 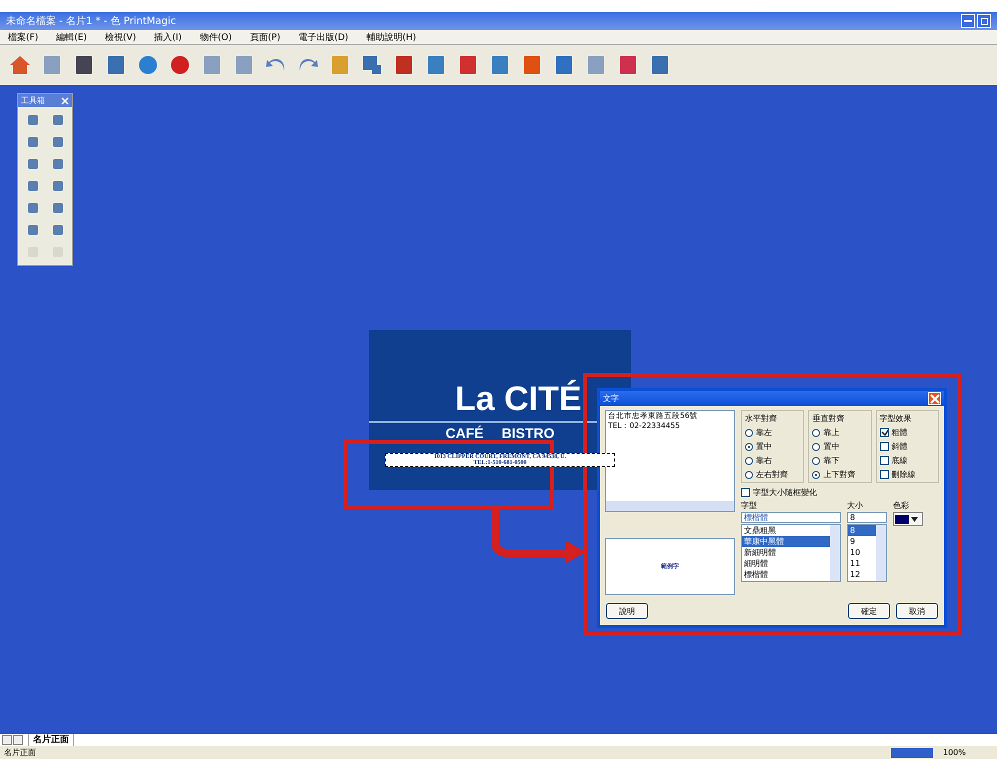 What do you see at coordinates (464, 433) in the screenshot?
I see `card-subtitle: CAFÉ` at bounding box center [464, 433].